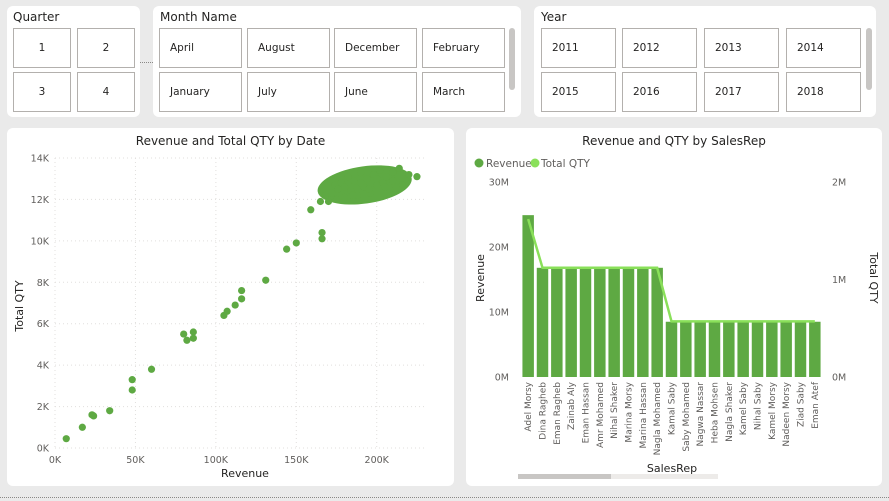 The width and height of the screenshot is (889, 501). I want to click on quarter-option-3: 3, so click(42, 92).